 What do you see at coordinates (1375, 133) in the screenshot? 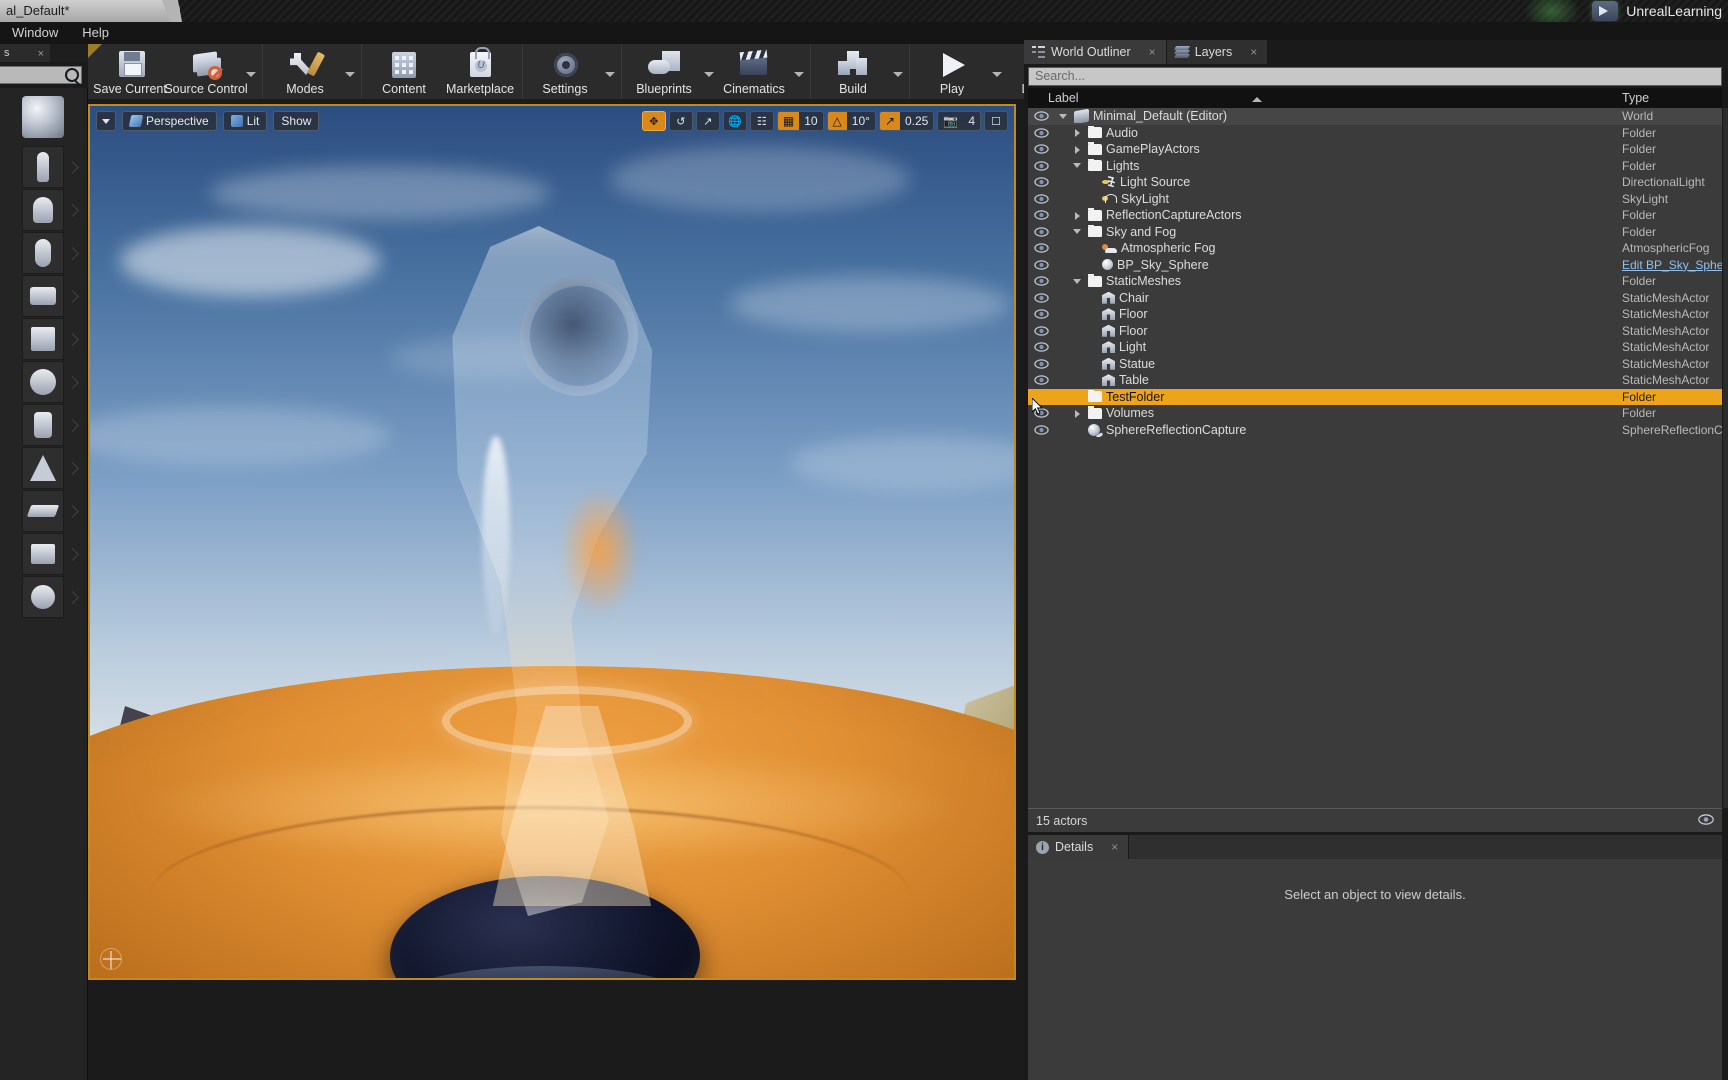
I see `outliner-row: Audio Folder` at bounding box center [1375, 133].